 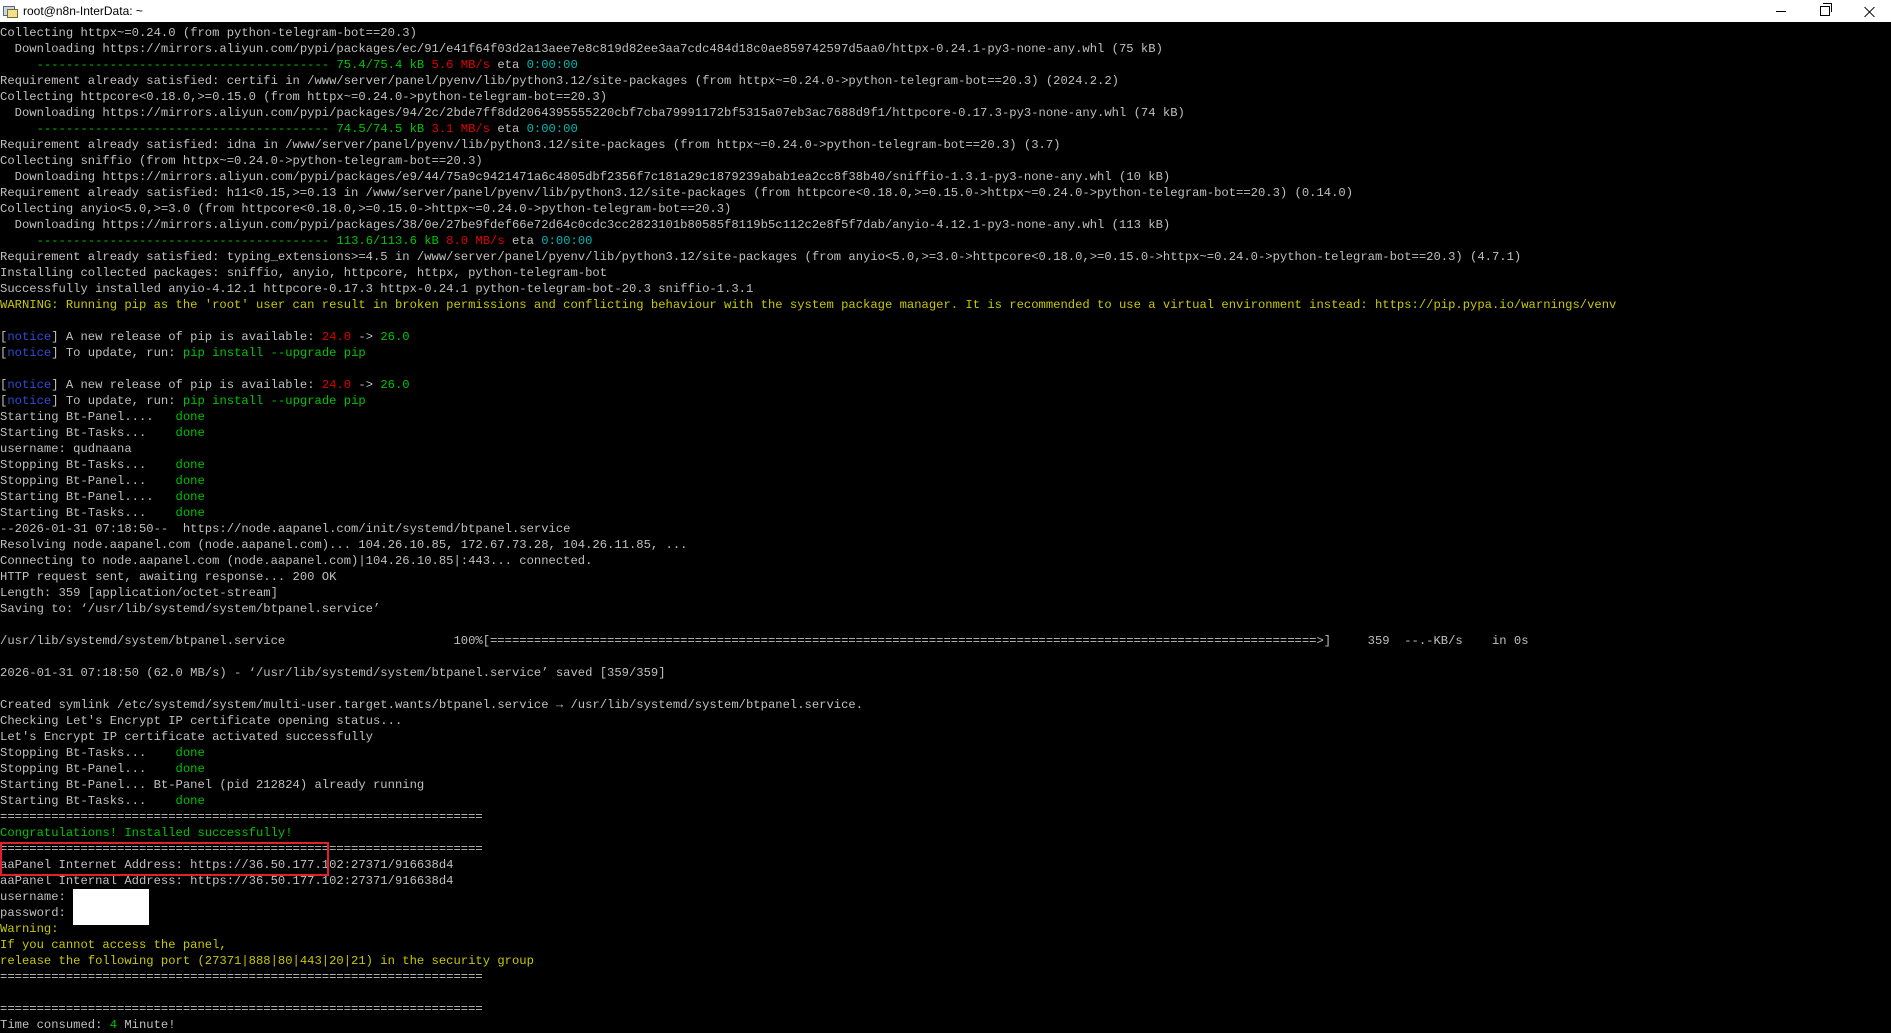 I want to click on terminal-text: If you cannot access the panel,, so click(x=113, y=945).